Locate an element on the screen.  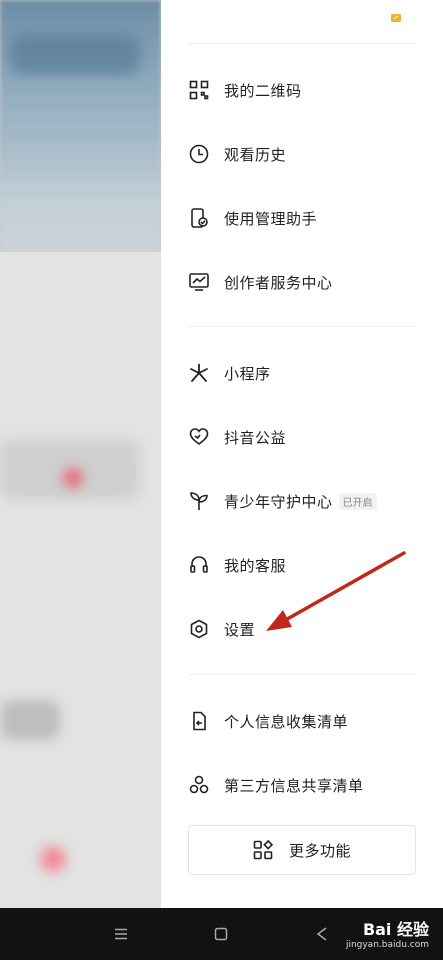
menu-item-qr-code: 我的二维码 is located at coordinates (303, 90).